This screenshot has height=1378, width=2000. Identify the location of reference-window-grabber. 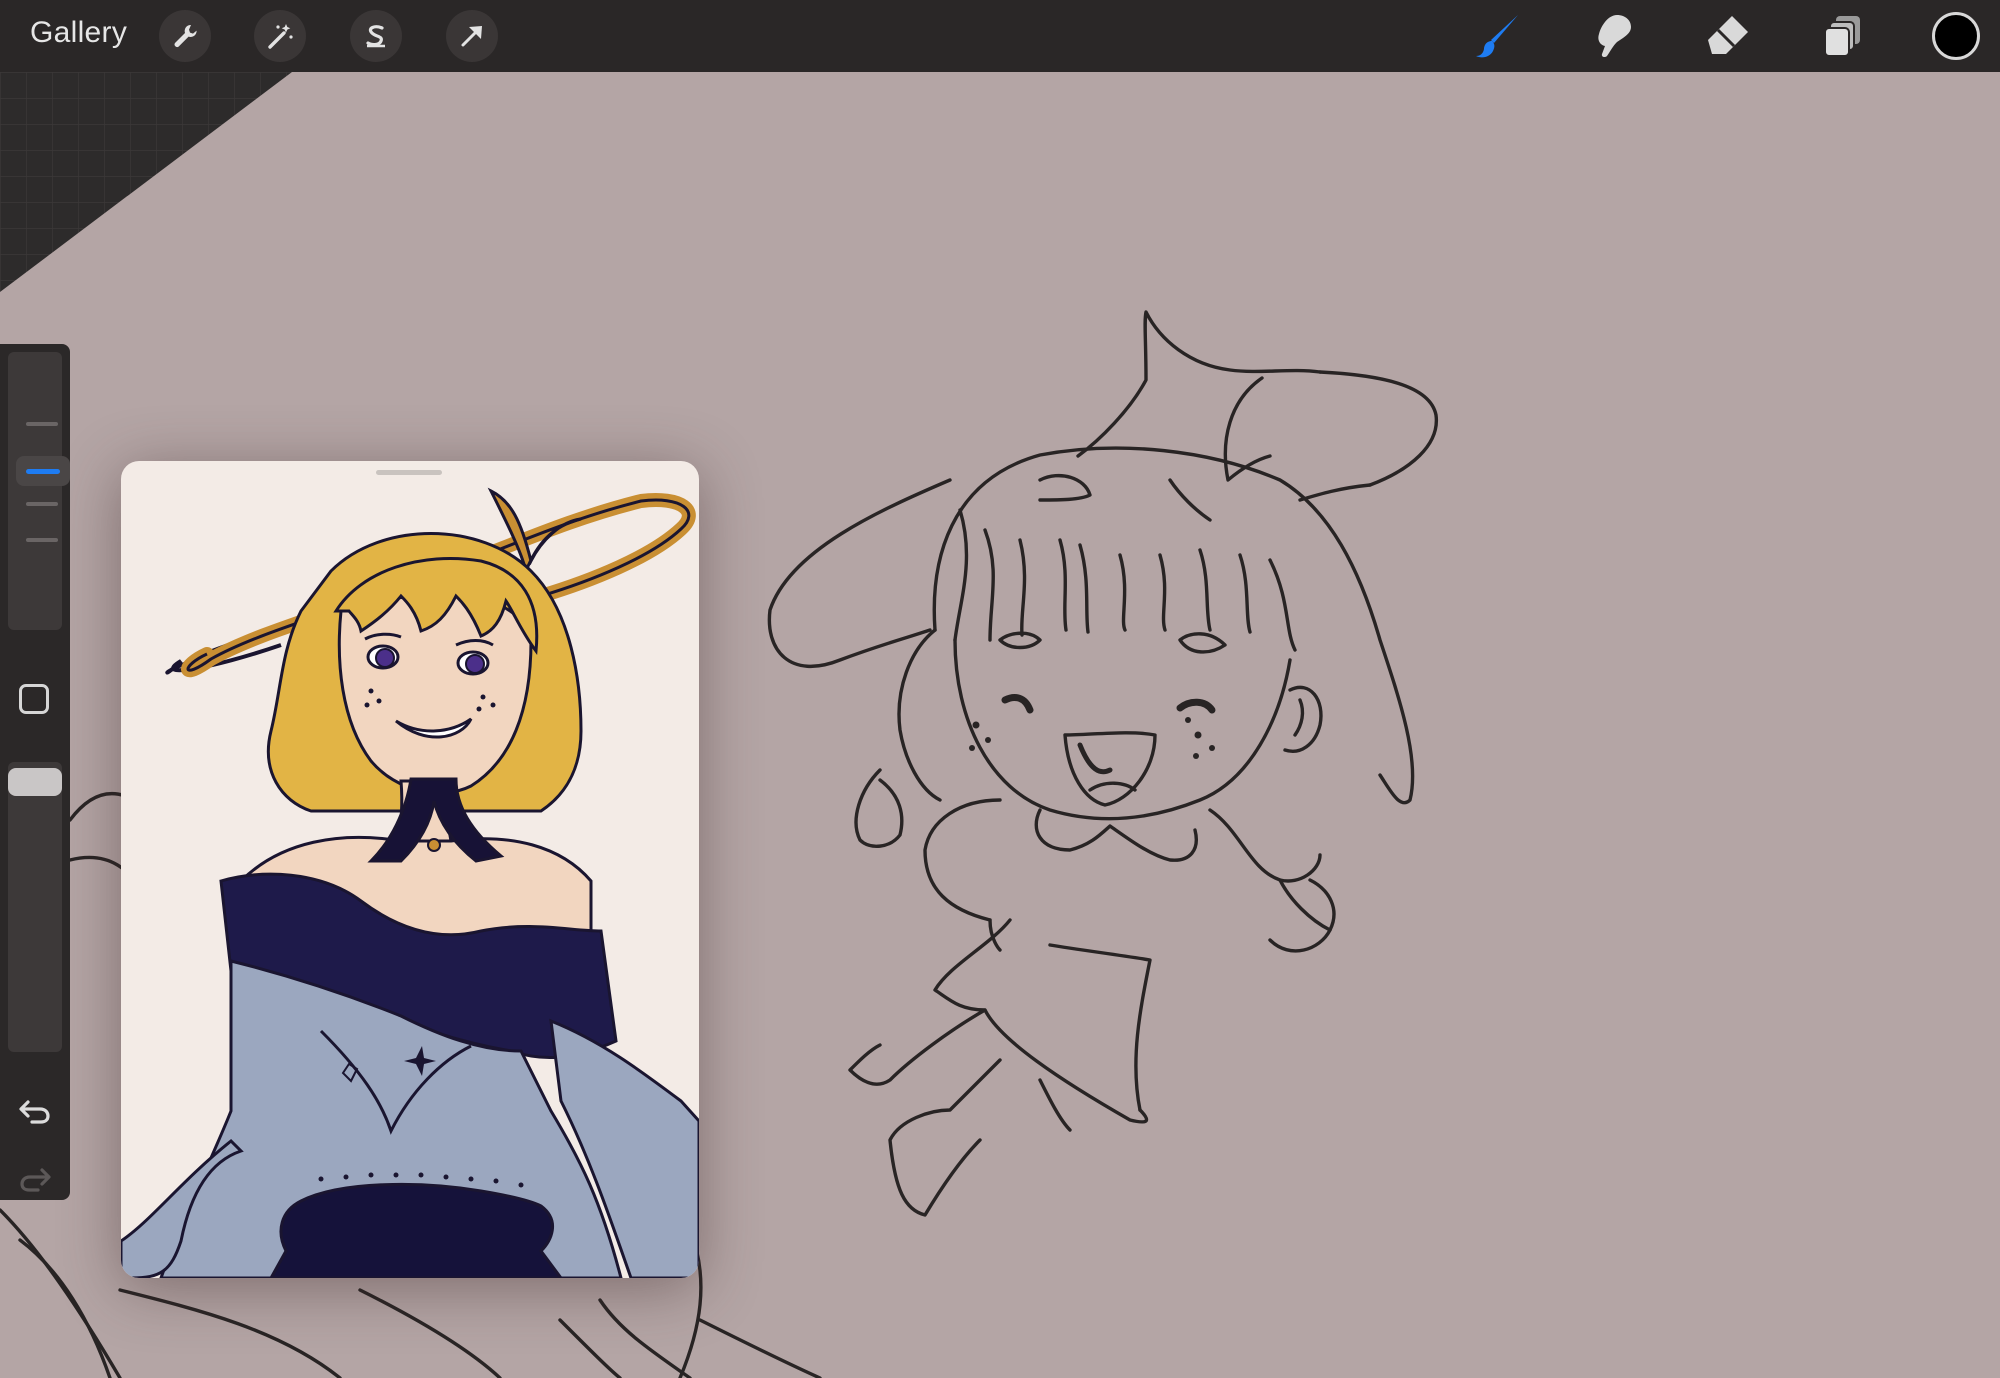
(409, 472).